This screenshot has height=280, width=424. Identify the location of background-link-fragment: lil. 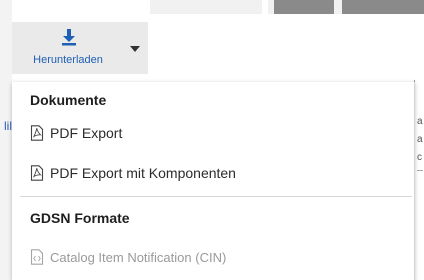
(8, 126).